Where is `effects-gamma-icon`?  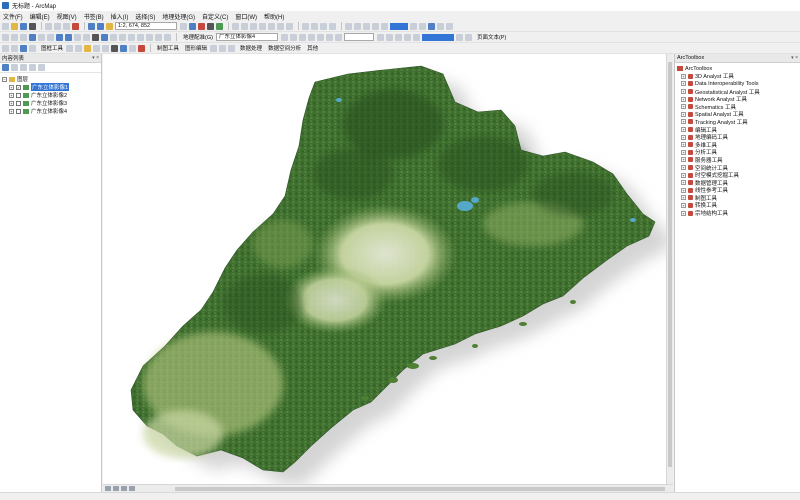 effects-gamma-icon is located at coordinates (407, 37).